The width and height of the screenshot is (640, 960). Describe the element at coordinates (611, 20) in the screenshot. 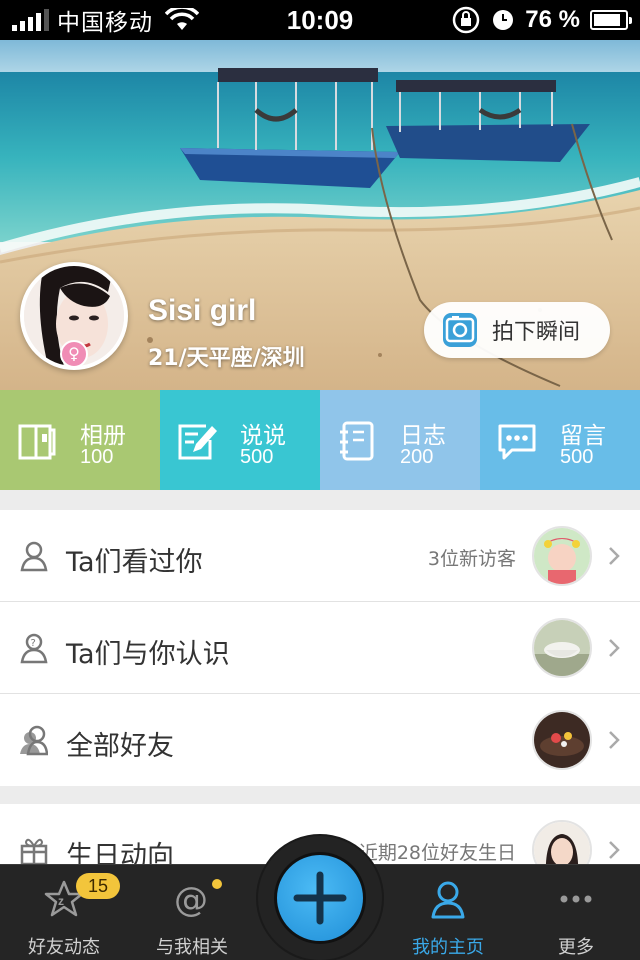

I see `battery-icon` at that location.